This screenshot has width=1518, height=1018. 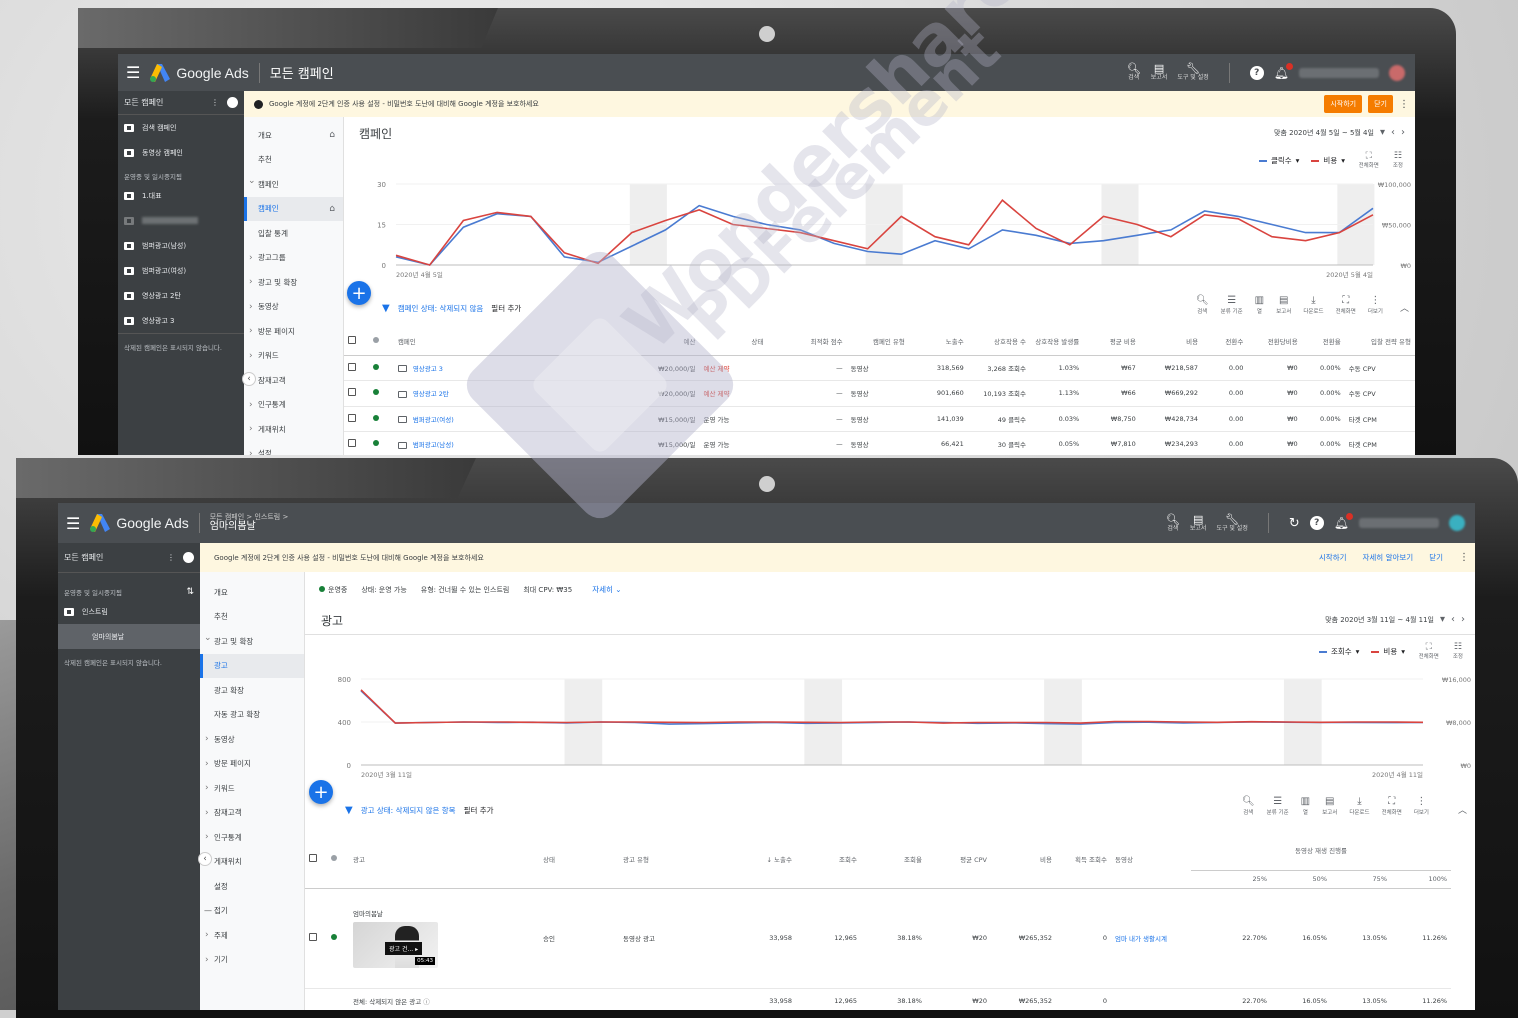 What do you see at coordinates (252, 617) in the screenshot?
I see `page-menu-item: 추천` at bounding box center [252, 617].